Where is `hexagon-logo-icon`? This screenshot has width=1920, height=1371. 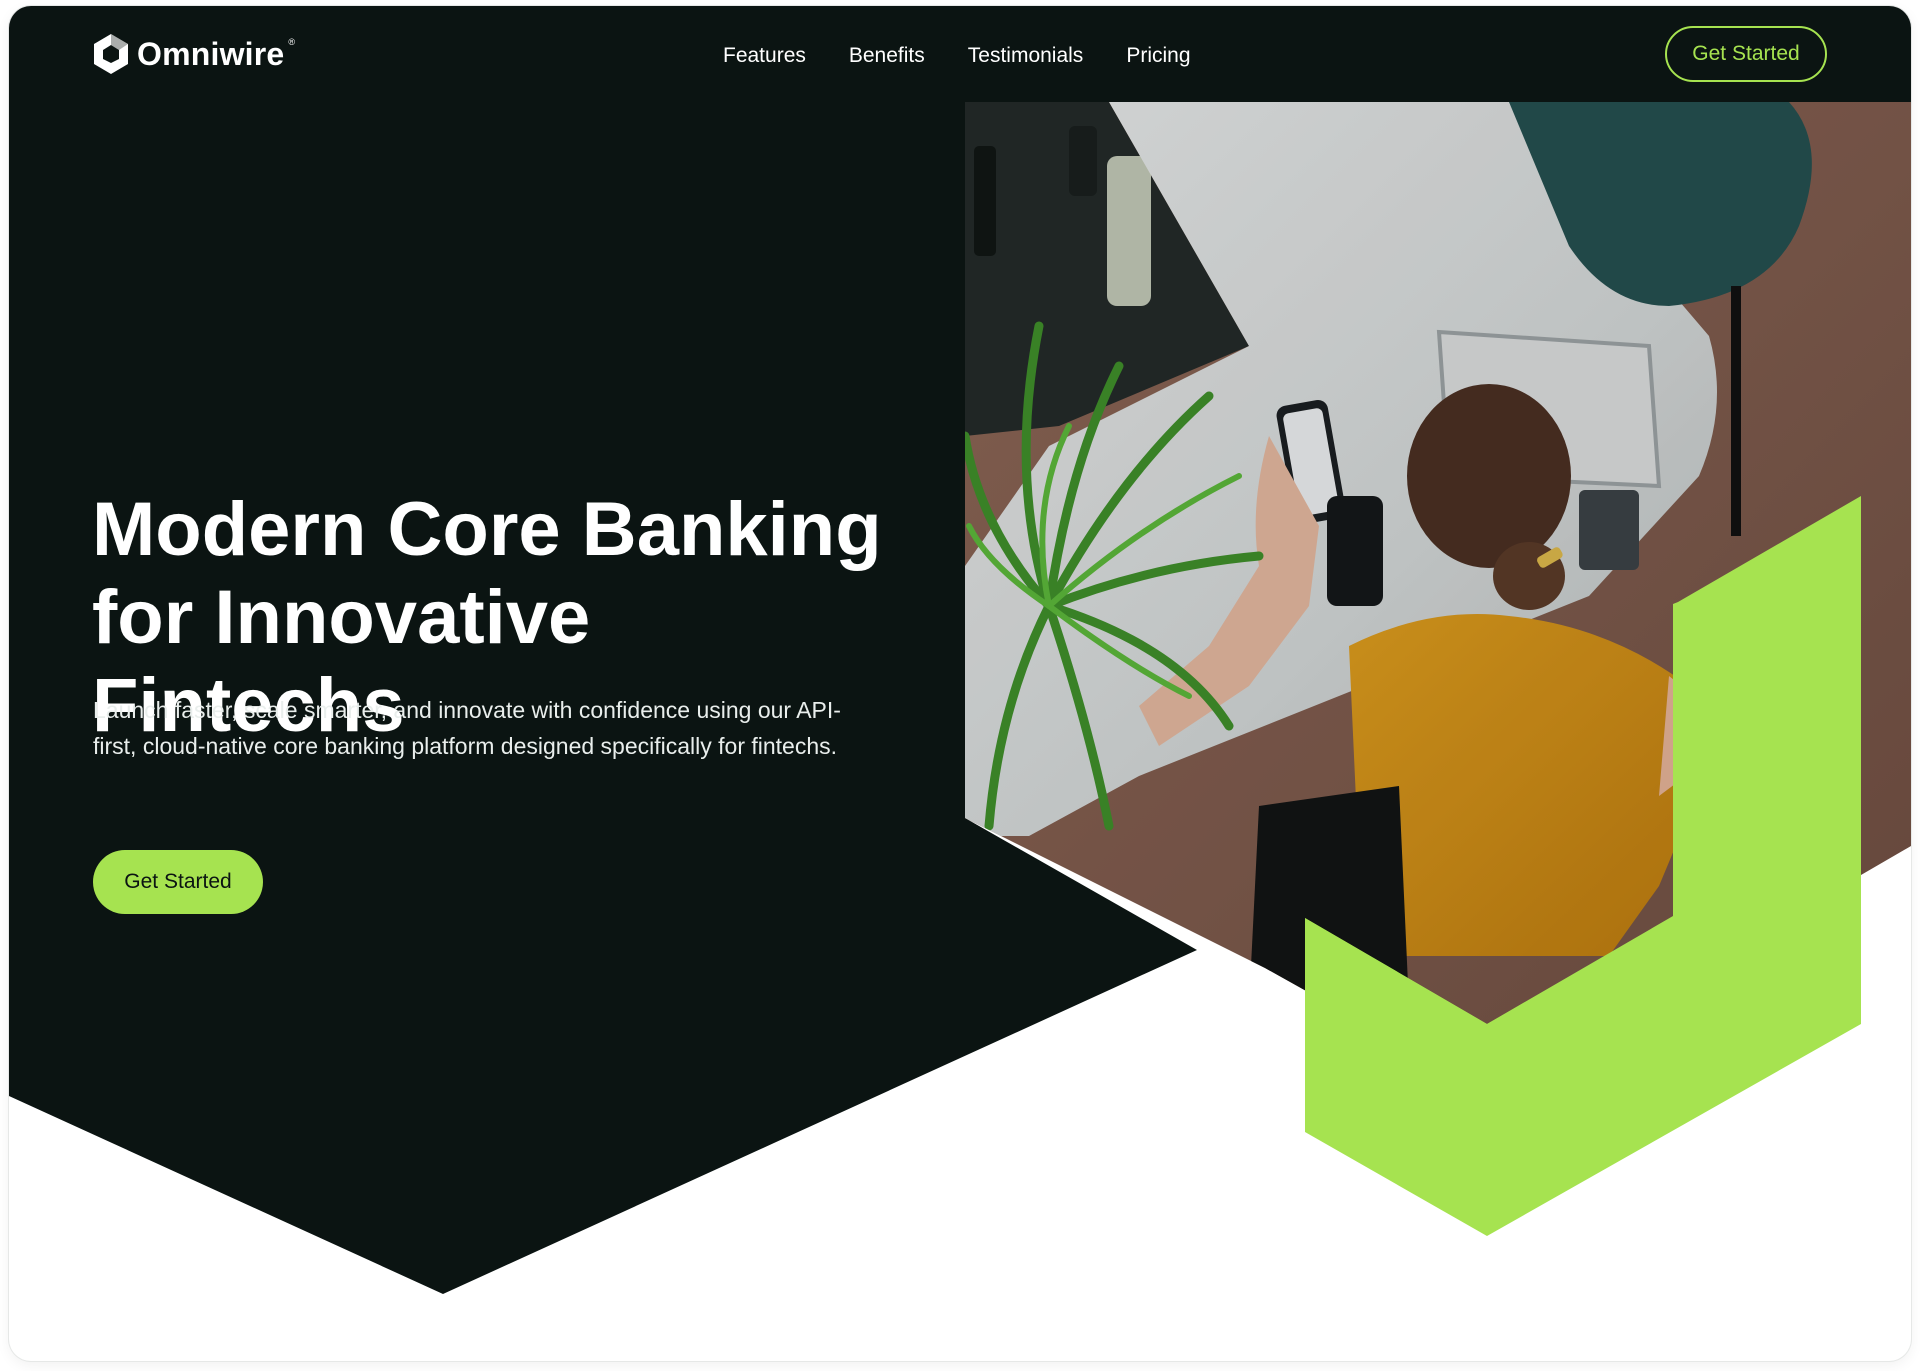 hexagon-logo-icon is located at coordinates (111, 54).